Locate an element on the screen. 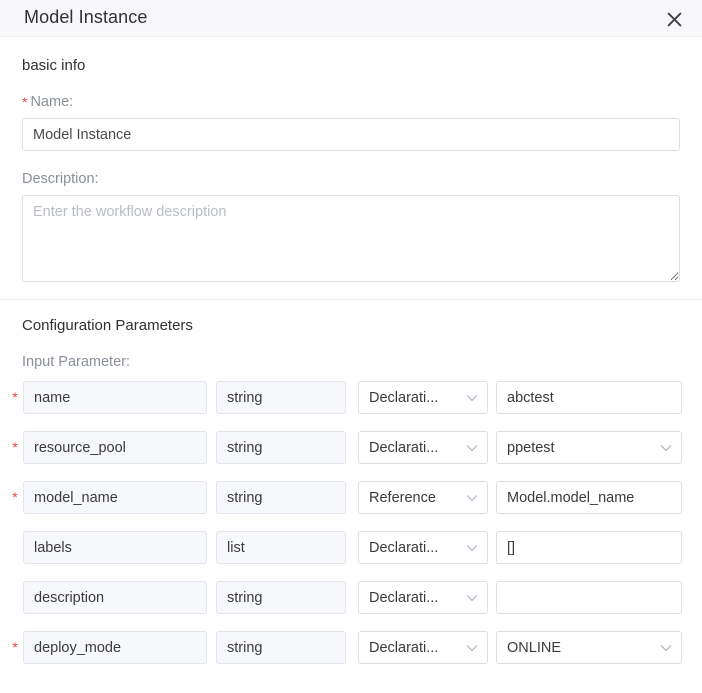 Image resolution: width=702 pixels, height=693 pixels. parameter-value-text: [] is located at coordinates (511, 547).